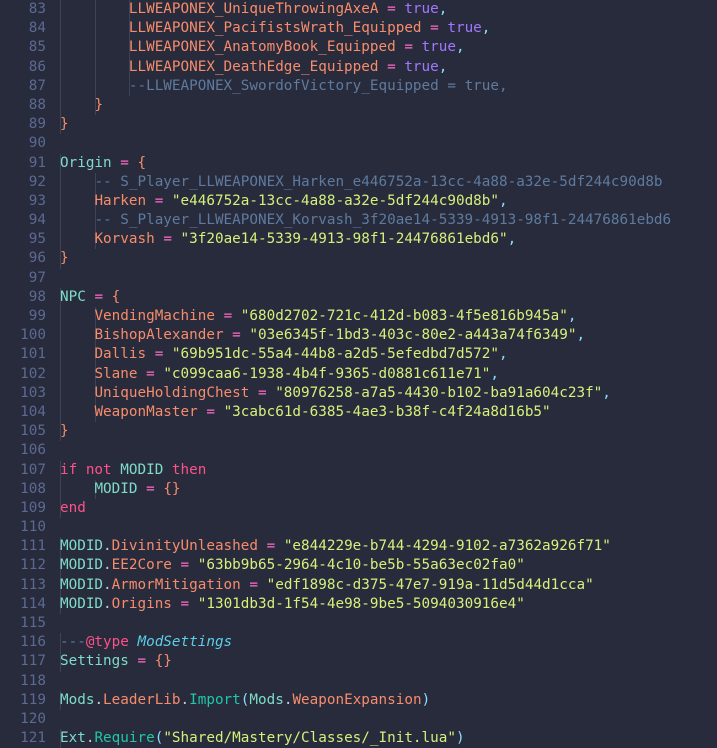 The height and width of the screenshot is (748, 717). Describe the element at coordinates (37, 239) in the screenshot. I see `line-number: 95` at that location.